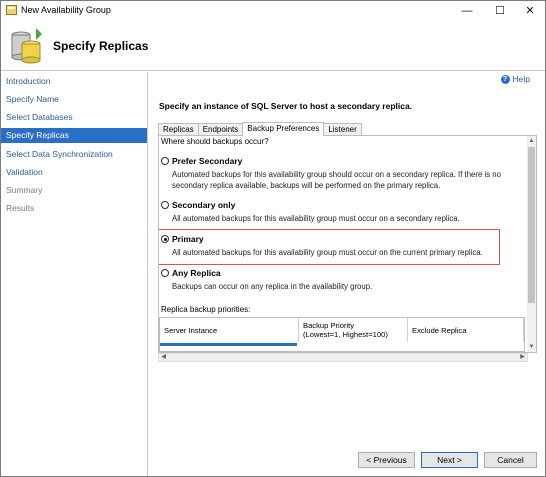 Image resolution: width=546 pixels, height=477 pixels. Describe the element at coordinates (165, 273) in the screenshot. I see `radio-any-replica` at that location.